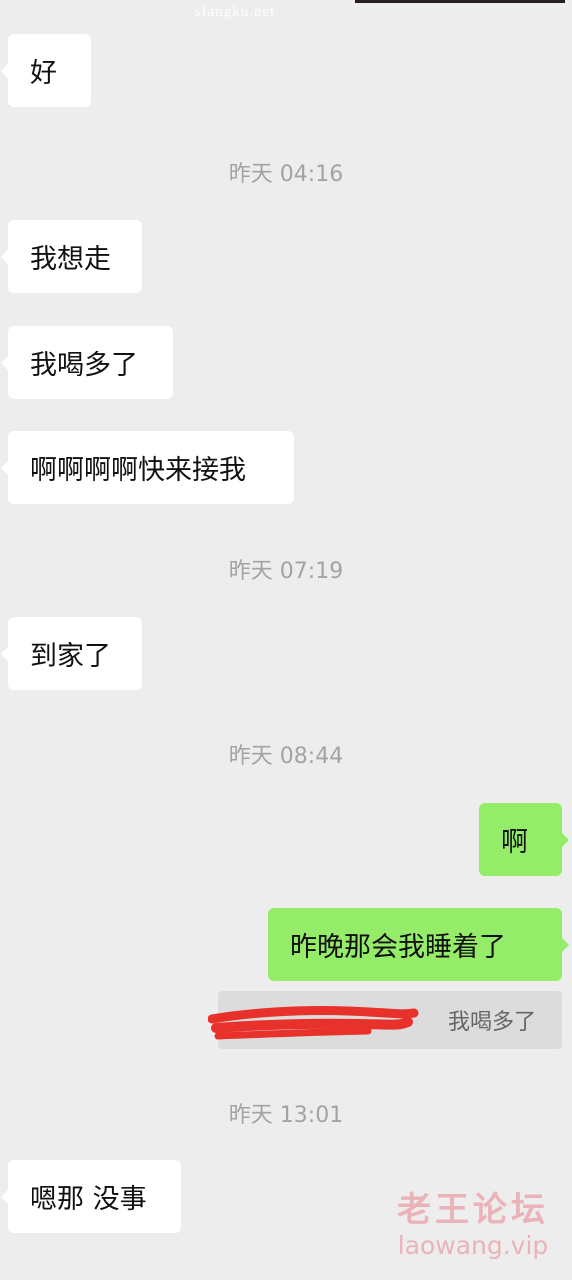  Describe the element at coordinates (138, 470) in the screenshot. I see `message-text: 啊啊啊啊快来接我` at that location.